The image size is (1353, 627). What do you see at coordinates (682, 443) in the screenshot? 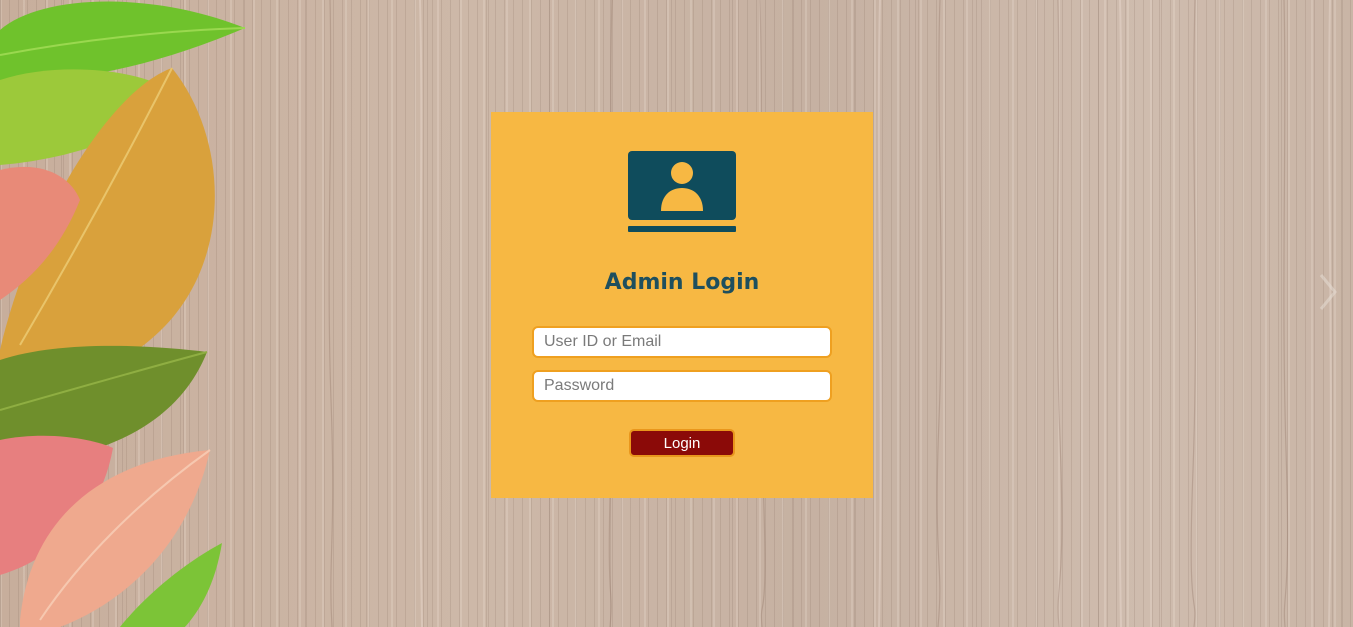
I see `login-button: Login` at bounding box center [682, 443].